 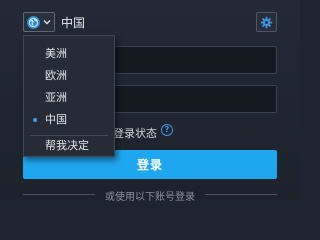 What do you see at coordinates (167, 130) in the screenshot?
I see `help-icon: ?` at bounding box center [167, 130].